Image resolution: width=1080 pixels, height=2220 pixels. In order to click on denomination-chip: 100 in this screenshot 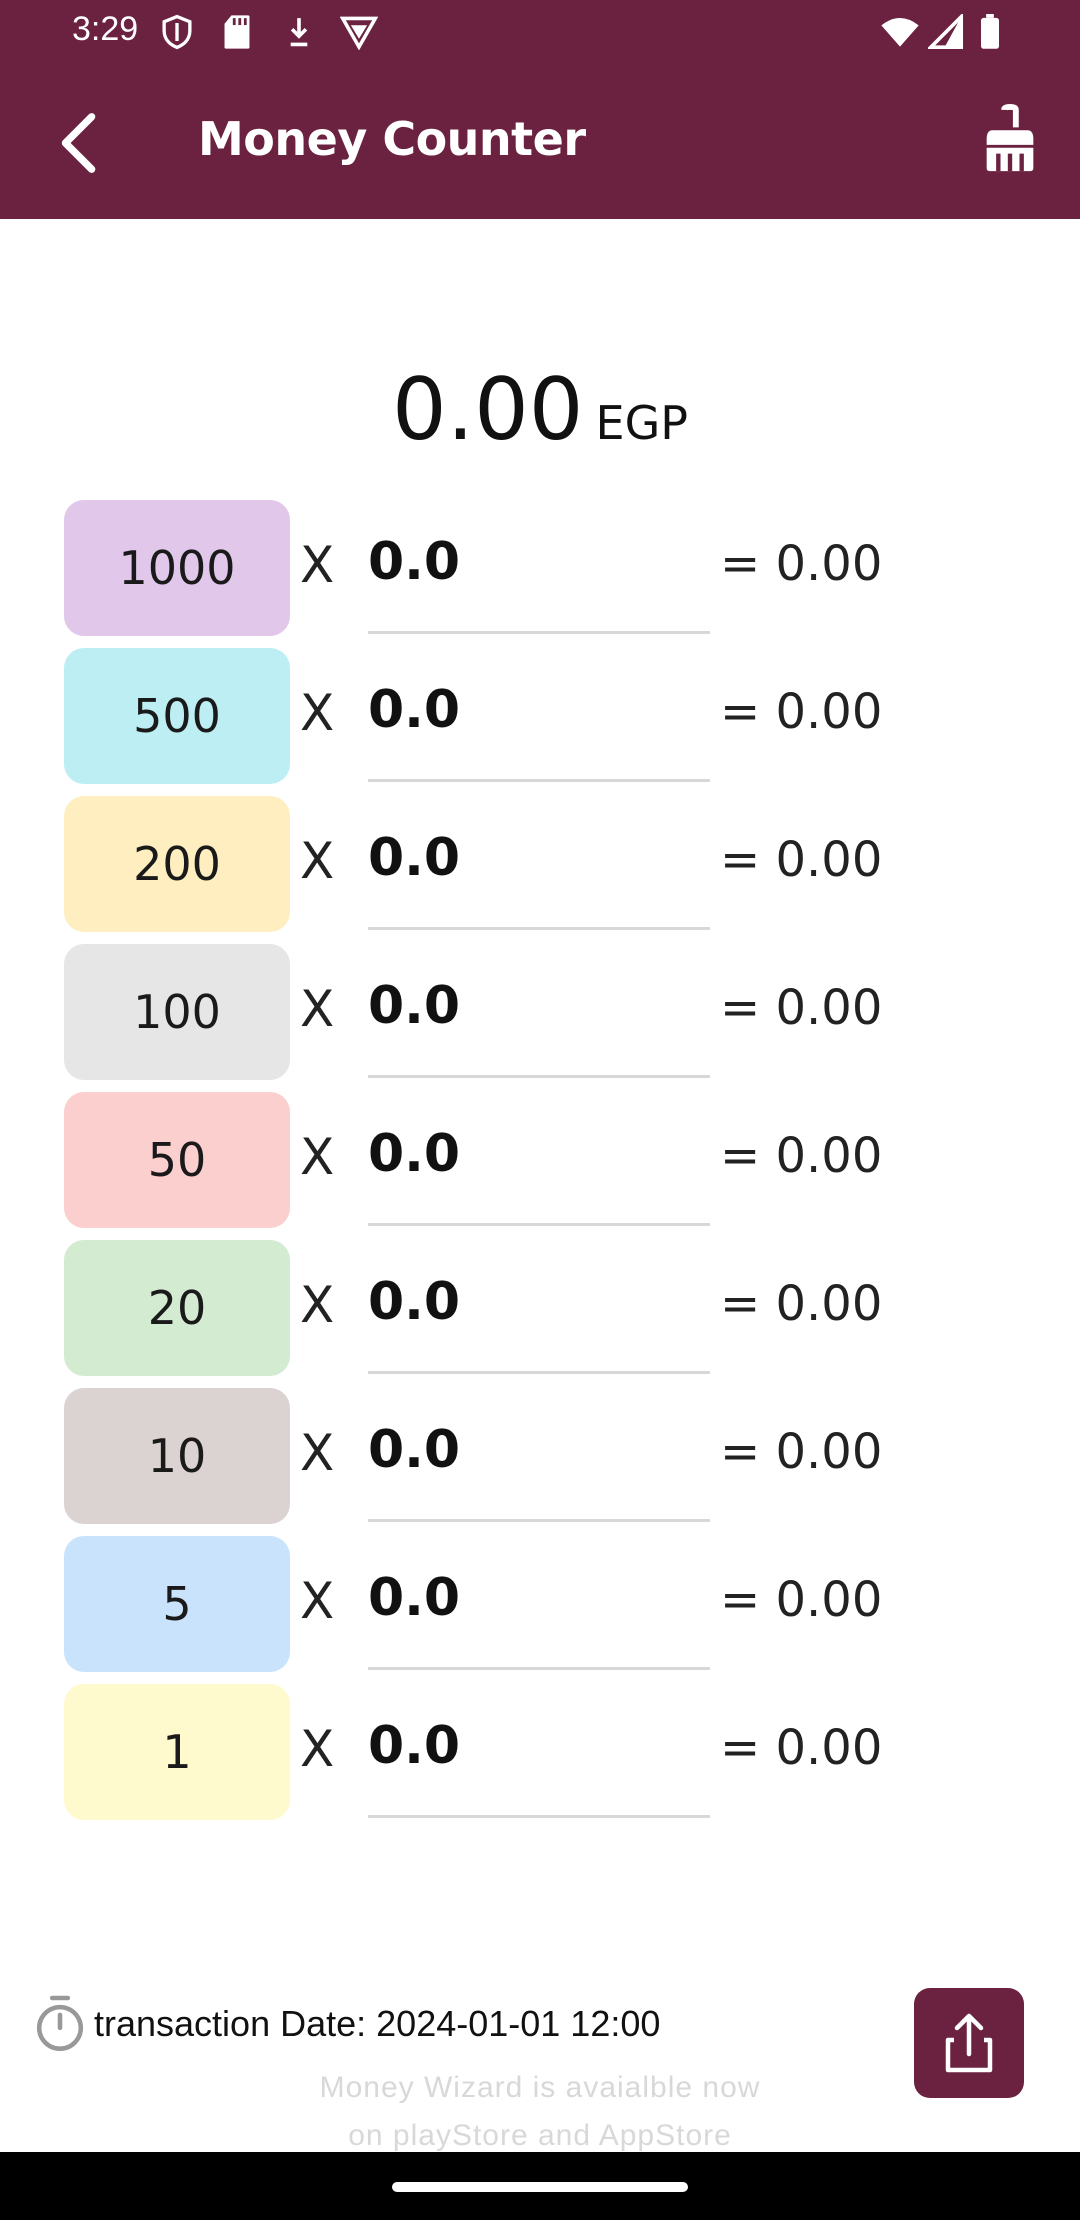, I will do `click(177, 1012)`.